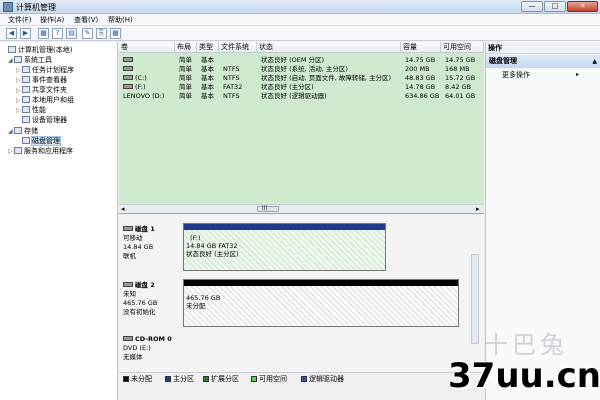  What do you see at coordinates (300, 7) in the screenshot?
I see `title-bar: 计算机管理 — □ ✕` at bounding box center [300, 7].